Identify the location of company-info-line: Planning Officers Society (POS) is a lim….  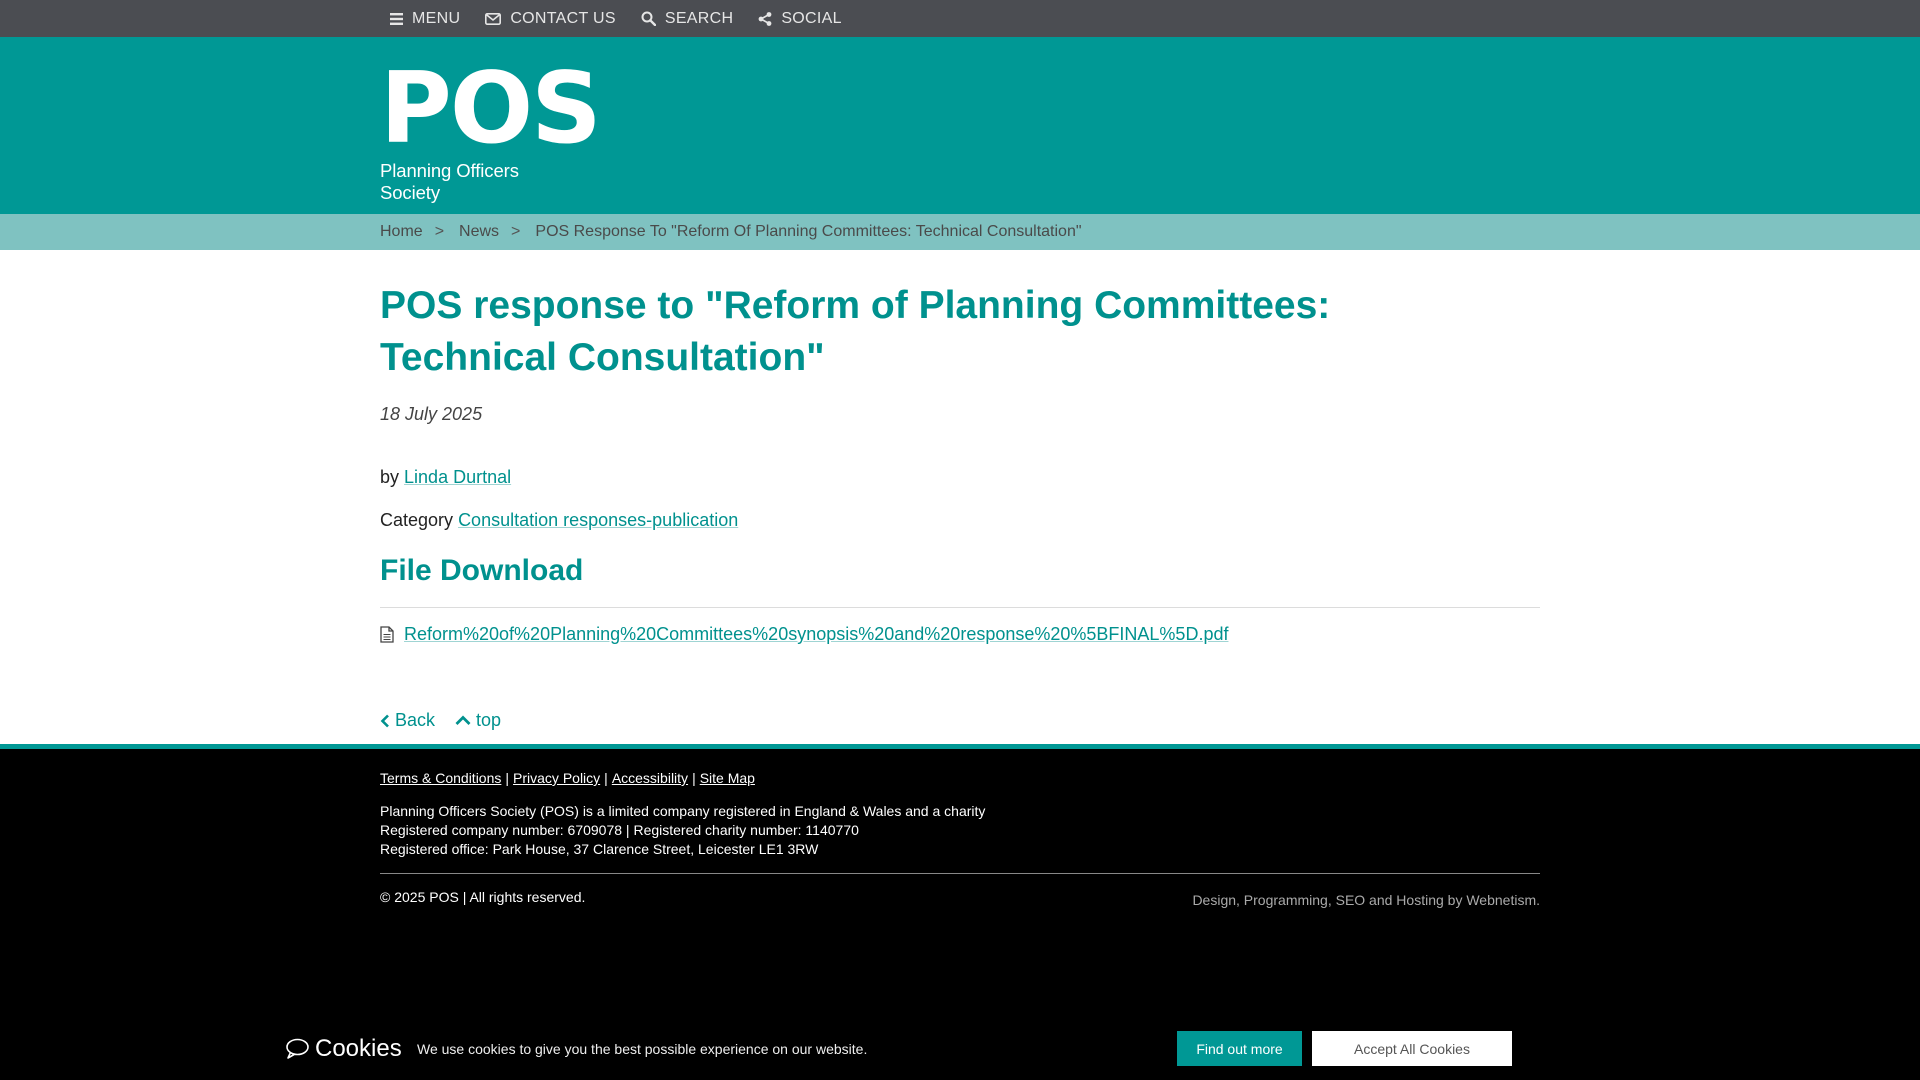
(683, 811).